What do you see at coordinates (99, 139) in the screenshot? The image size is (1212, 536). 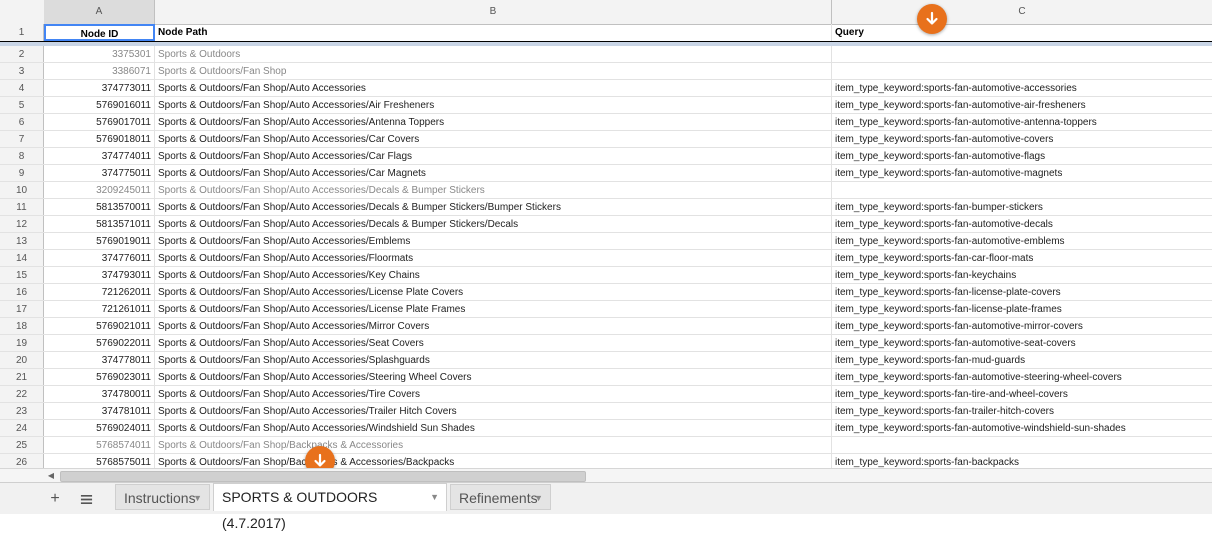 I see `cell-node-id: 5769018011` at bounding box center [99, 139].